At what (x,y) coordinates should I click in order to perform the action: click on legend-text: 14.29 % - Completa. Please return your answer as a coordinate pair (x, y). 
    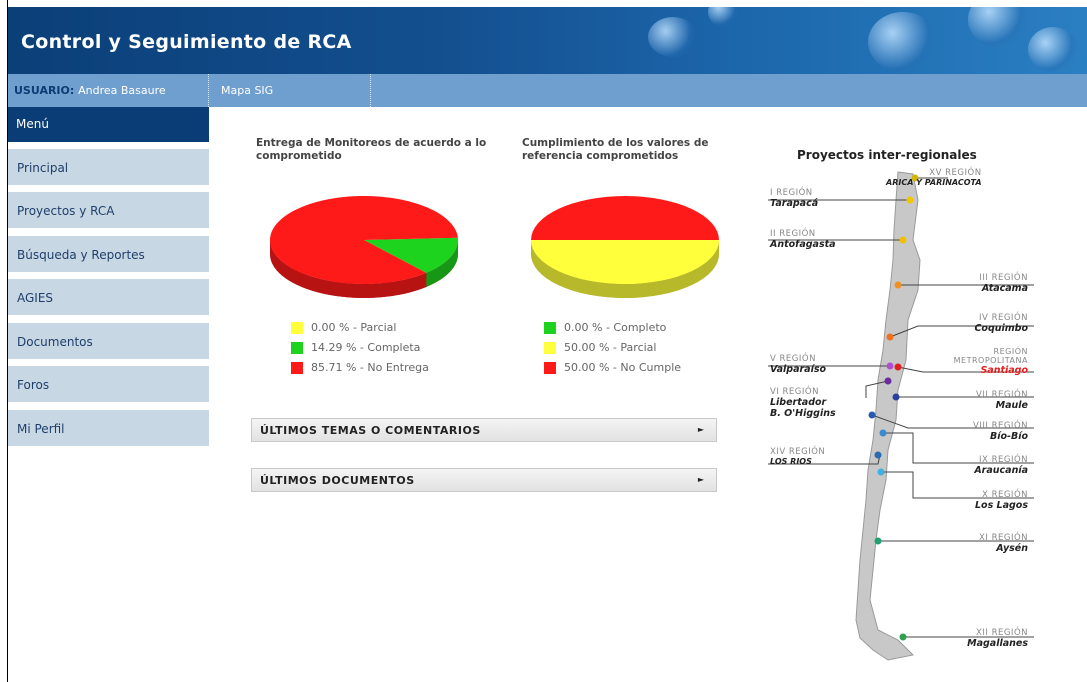
    Looking at the image, I should click on (366, 347).